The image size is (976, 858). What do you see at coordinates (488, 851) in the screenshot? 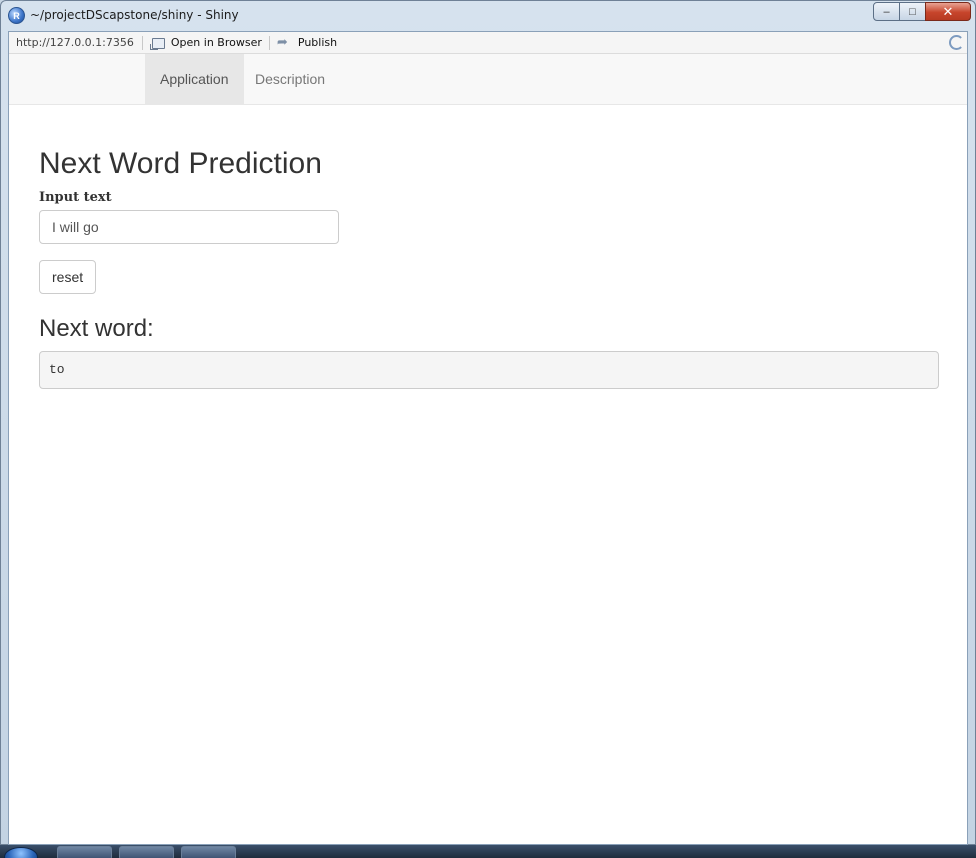
I see `taskbar` at bounding box center [488, 851].